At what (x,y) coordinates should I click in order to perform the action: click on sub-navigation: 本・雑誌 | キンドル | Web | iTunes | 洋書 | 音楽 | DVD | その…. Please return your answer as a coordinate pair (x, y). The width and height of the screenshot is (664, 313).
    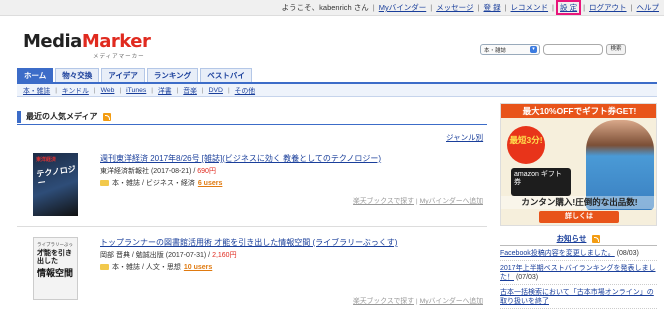
    Looking at the image, I should click on (337, 90).